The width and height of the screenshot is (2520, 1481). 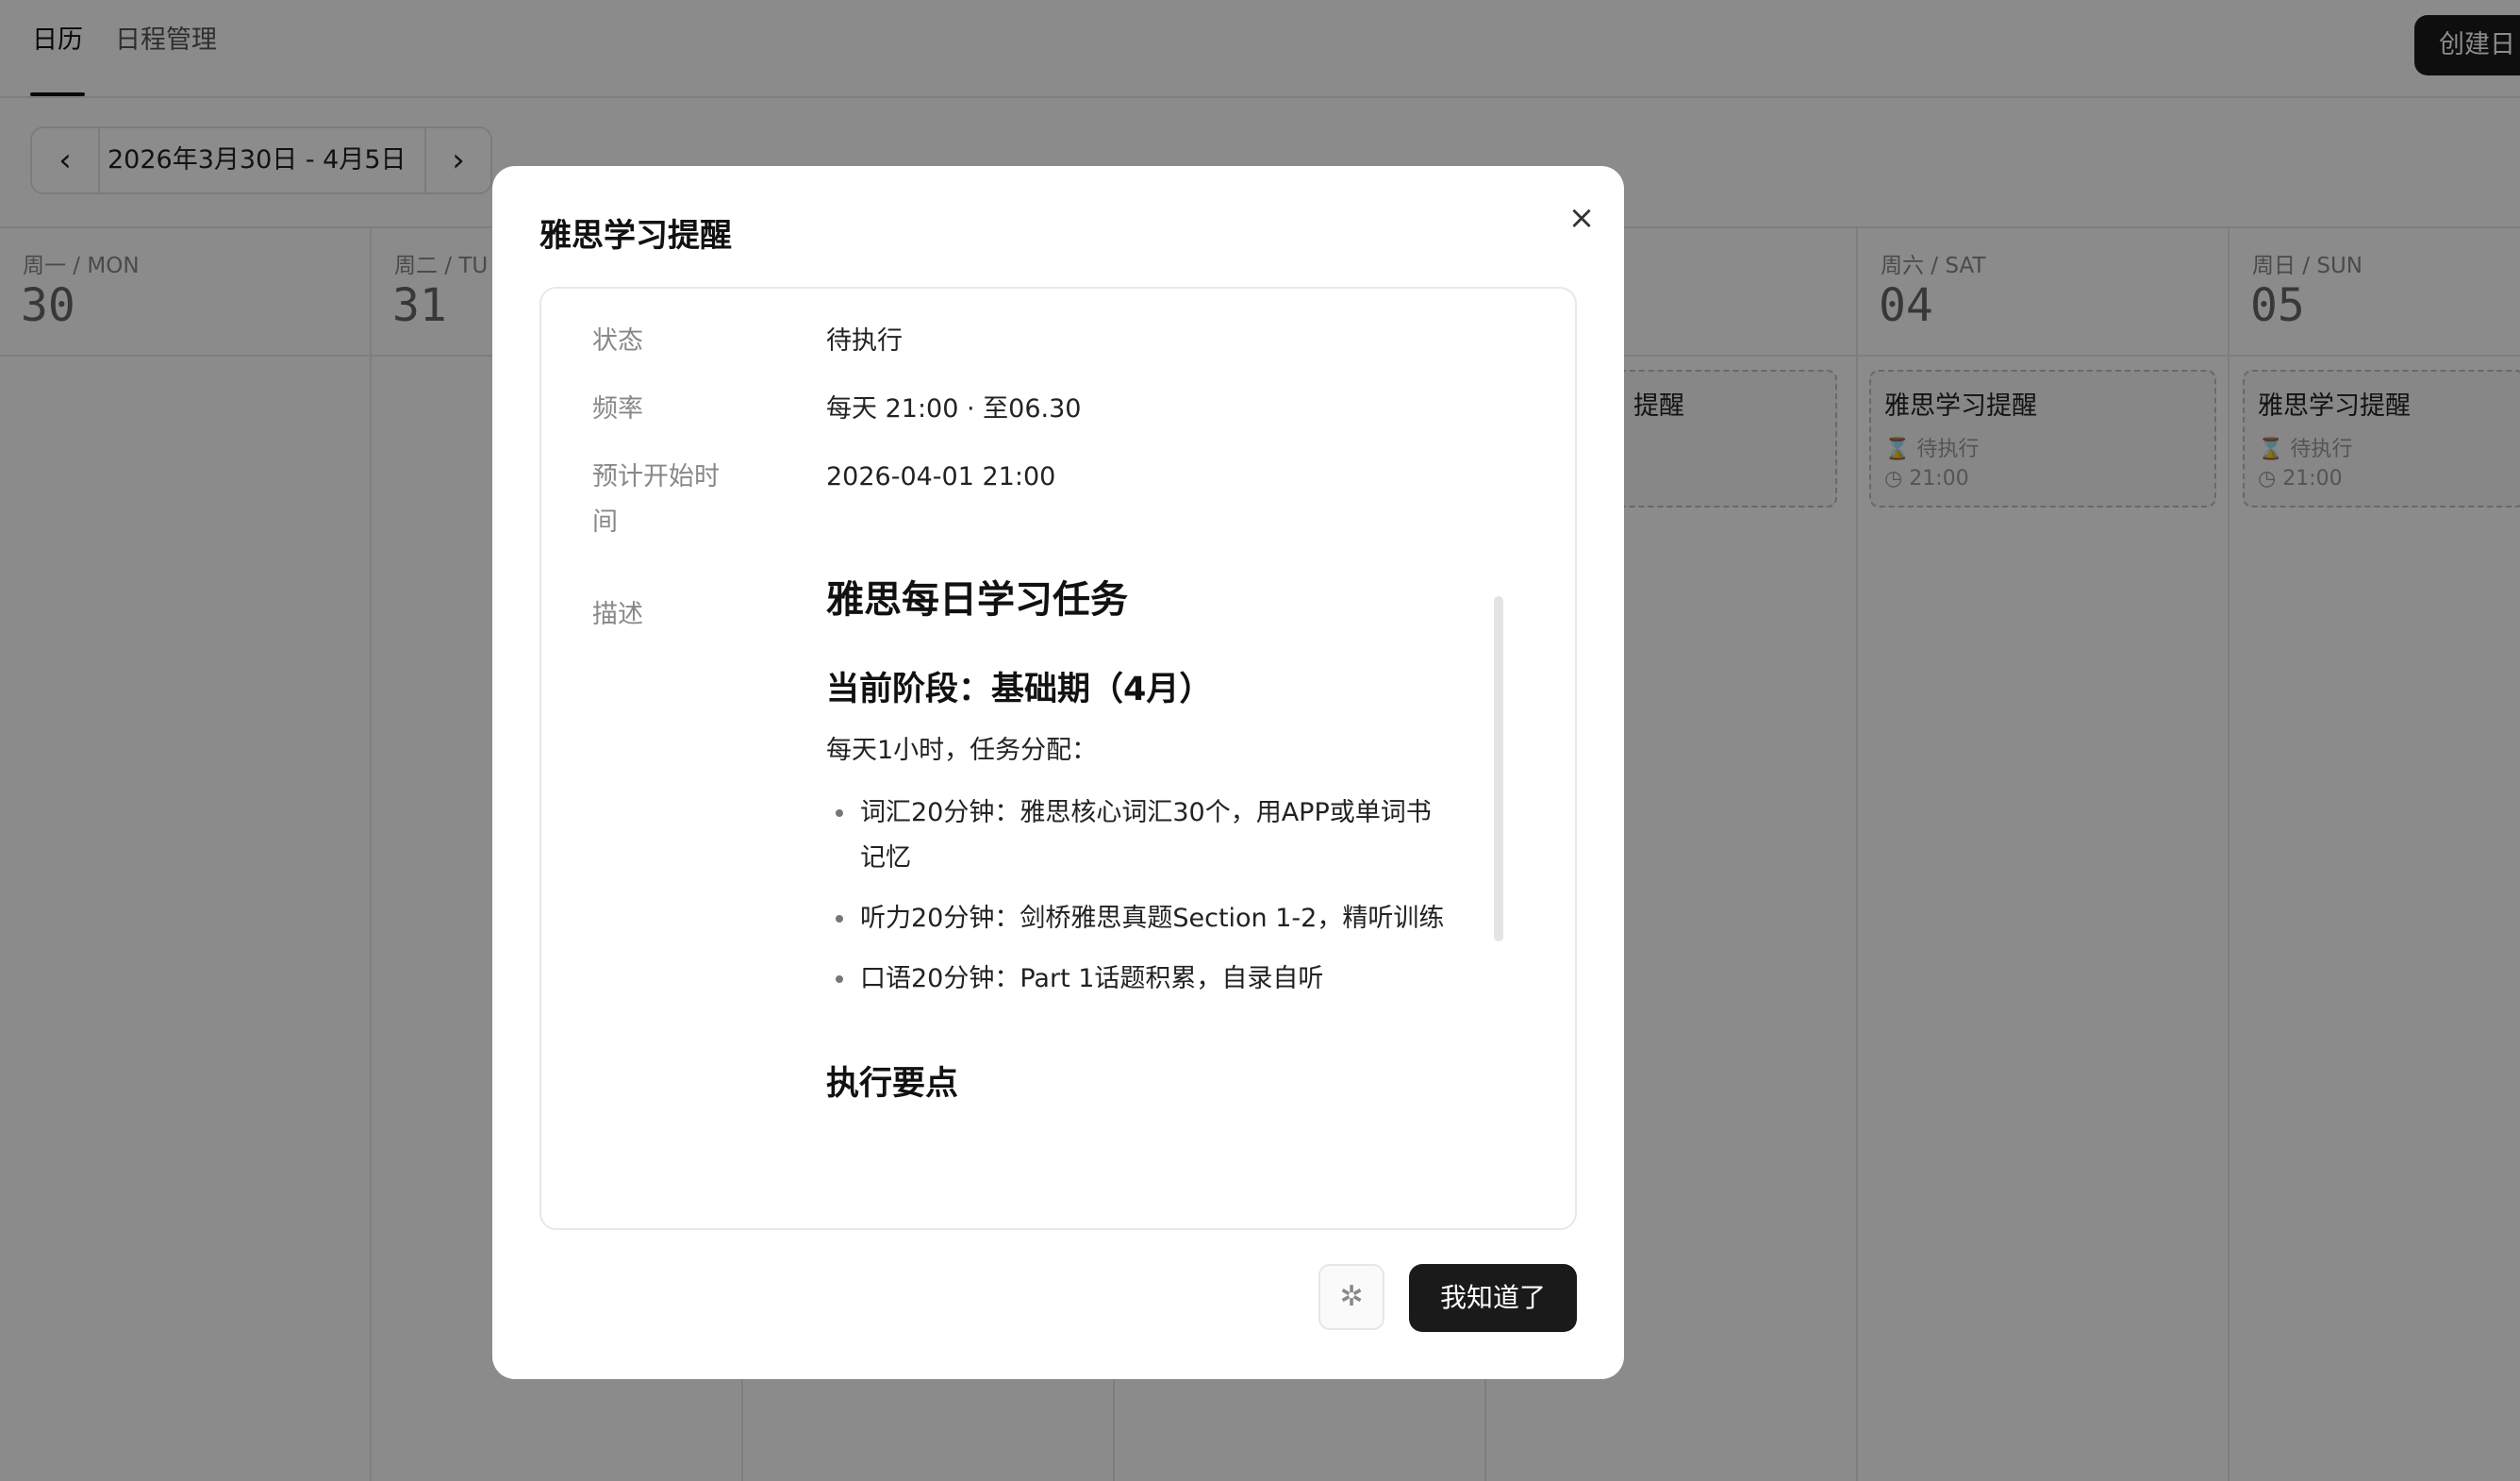 What do you see at coordinates (1152, 918) in the screenshot?
I see `list-item-text: 听力20分钟：剑桥雅思真题Section 1-2，精听训练` at bounding box center [1152, 918].